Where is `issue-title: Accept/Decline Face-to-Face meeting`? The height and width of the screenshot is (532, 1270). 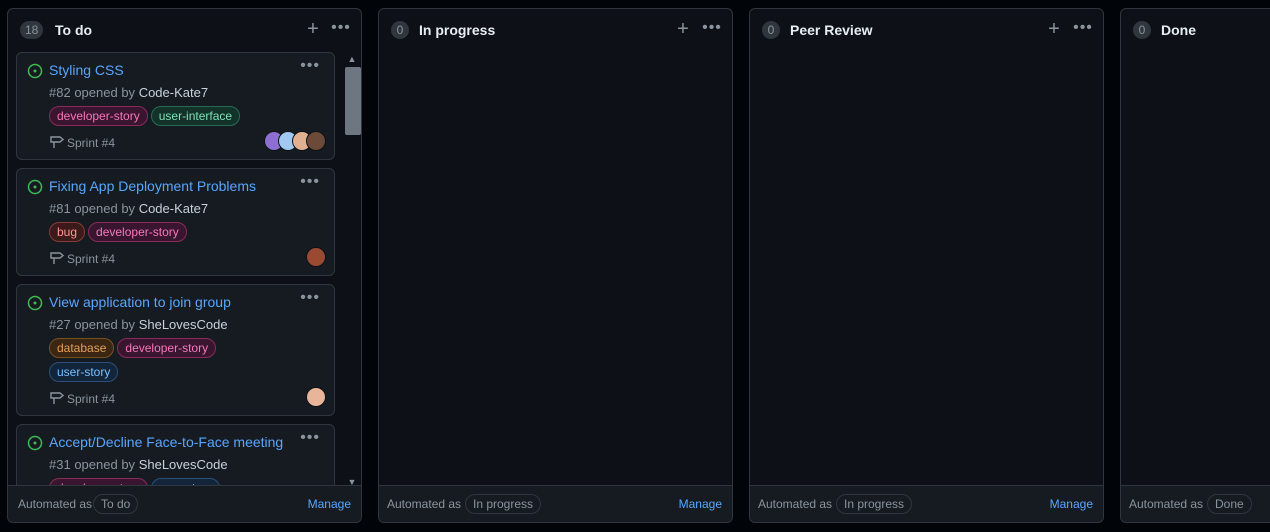 issue-title: Accept/Decline Face-to-Face meeting is located at coordinates (166, 442).